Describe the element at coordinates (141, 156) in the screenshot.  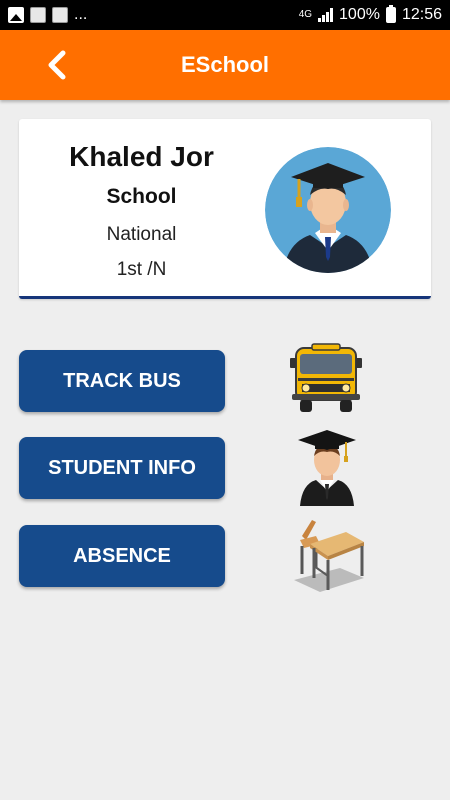
I see `student-name: Khaled Jor` at that location.